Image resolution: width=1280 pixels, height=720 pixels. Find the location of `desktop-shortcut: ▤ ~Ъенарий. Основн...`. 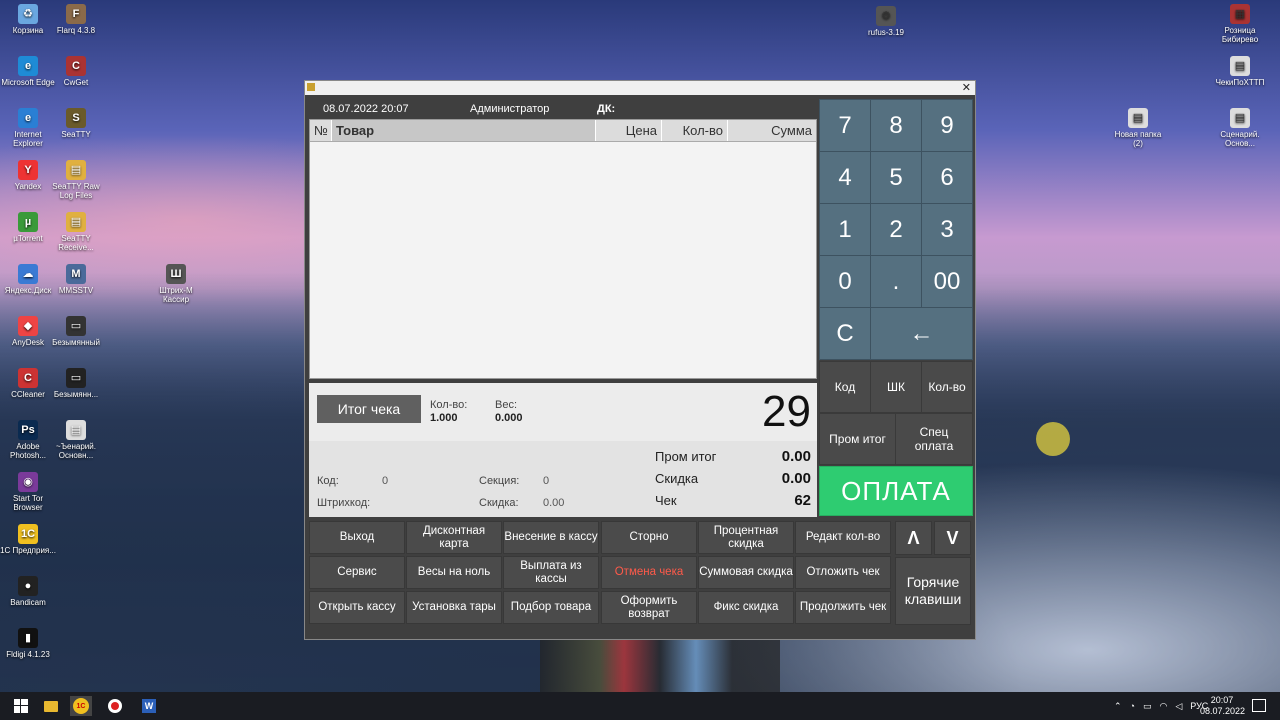

desktop-shortcut: ▤ ~Ъенарий. Основн... is located at coordinates (76, 440).